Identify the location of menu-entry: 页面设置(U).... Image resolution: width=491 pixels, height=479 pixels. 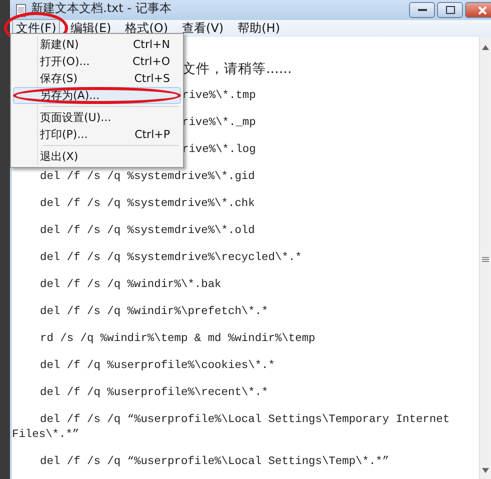
(97, 117).